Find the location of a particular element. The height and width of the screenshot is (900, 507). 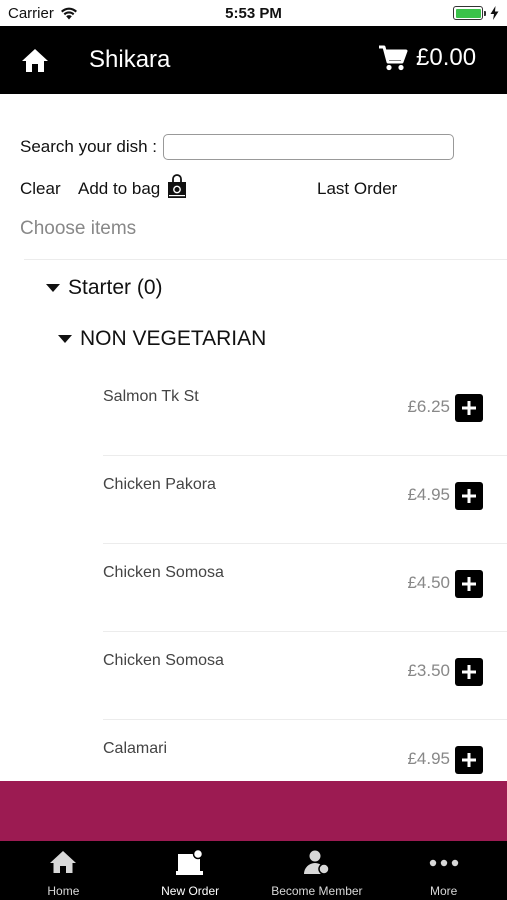

cart-button: £0.00 is located at coordinates (427, 58).